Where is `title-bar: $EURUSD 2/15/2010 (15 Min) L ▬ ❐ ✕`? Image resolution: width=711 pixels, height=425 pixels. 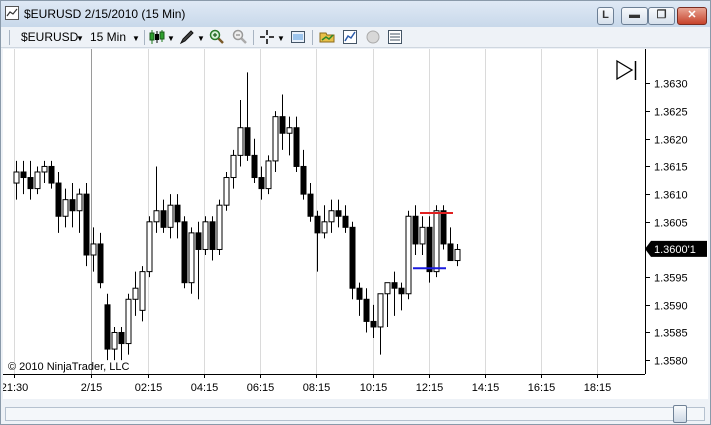
title-bar: $EURUSD 2/15/2010 (15 Min) L ▬ ❐ ✕ is located at coordinates (355, 14).